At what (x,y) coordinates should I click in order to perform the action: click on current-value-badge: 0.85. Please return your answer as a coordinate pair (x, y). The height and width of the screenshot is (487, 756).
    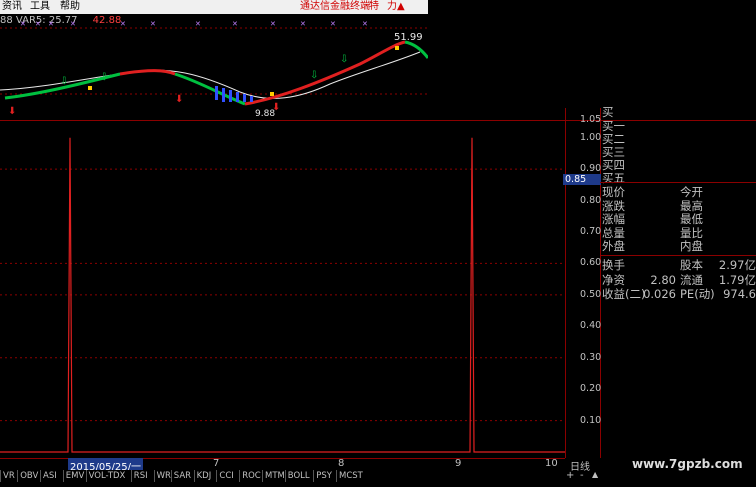
    Looking at the image, I should click on (582, 179).